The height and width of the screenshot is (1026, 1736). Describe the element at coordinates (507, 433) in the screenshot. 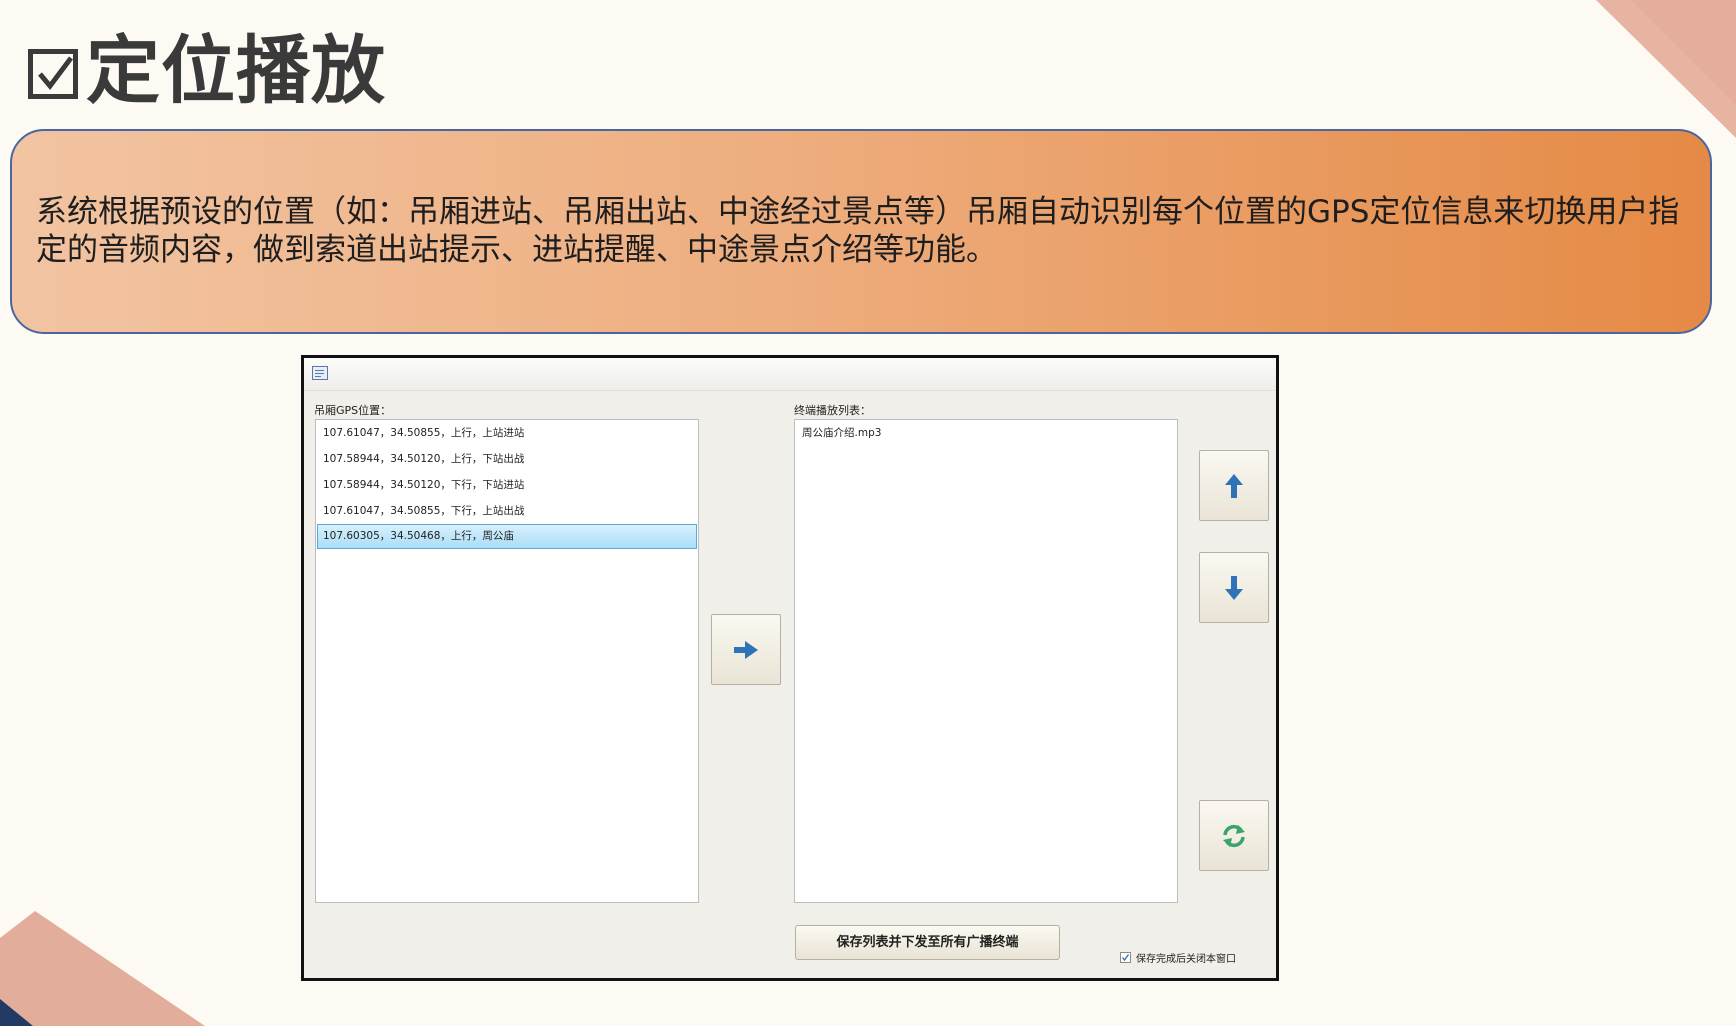

I see `list-item: 107.61047，34.50855，上行，上站进站` at that location.